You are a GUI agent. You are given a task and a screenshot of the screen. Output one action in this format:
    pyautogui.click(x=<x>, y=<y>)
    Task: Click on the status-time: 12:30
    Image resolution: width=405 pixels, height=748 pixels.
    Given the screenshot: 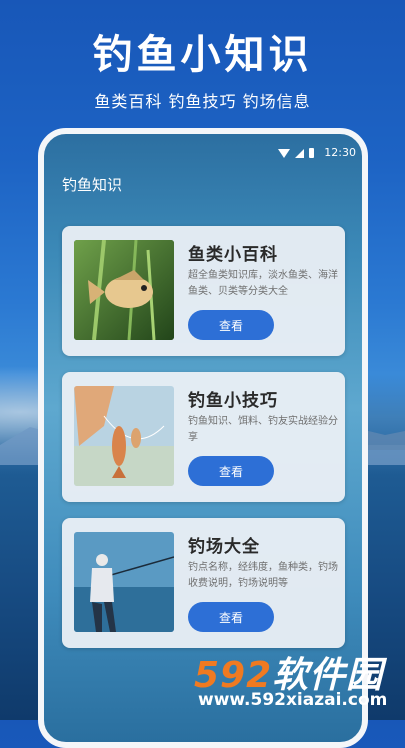 What is the action you would take?
    pyautogui.click(x=340, y=152)
    